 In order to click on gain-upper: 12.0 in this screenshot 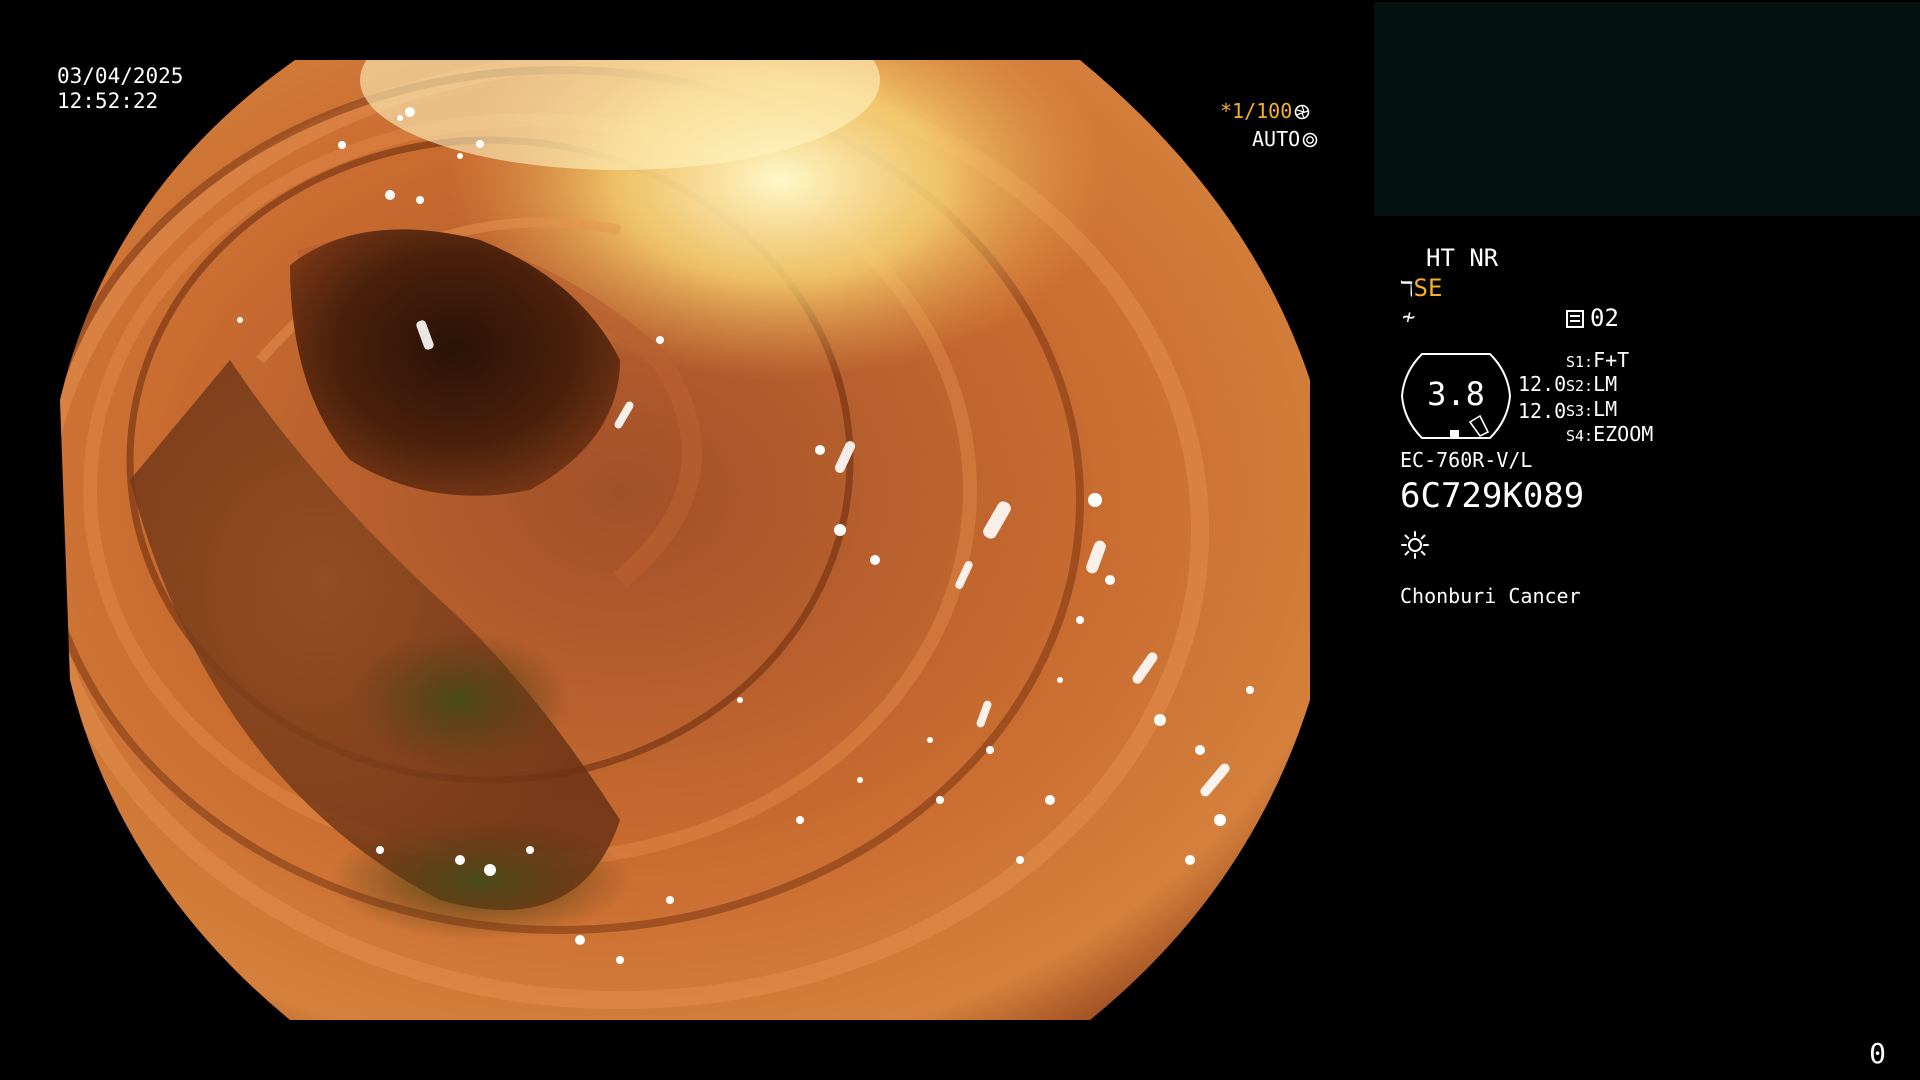, I will do `click(1542, 384)`.